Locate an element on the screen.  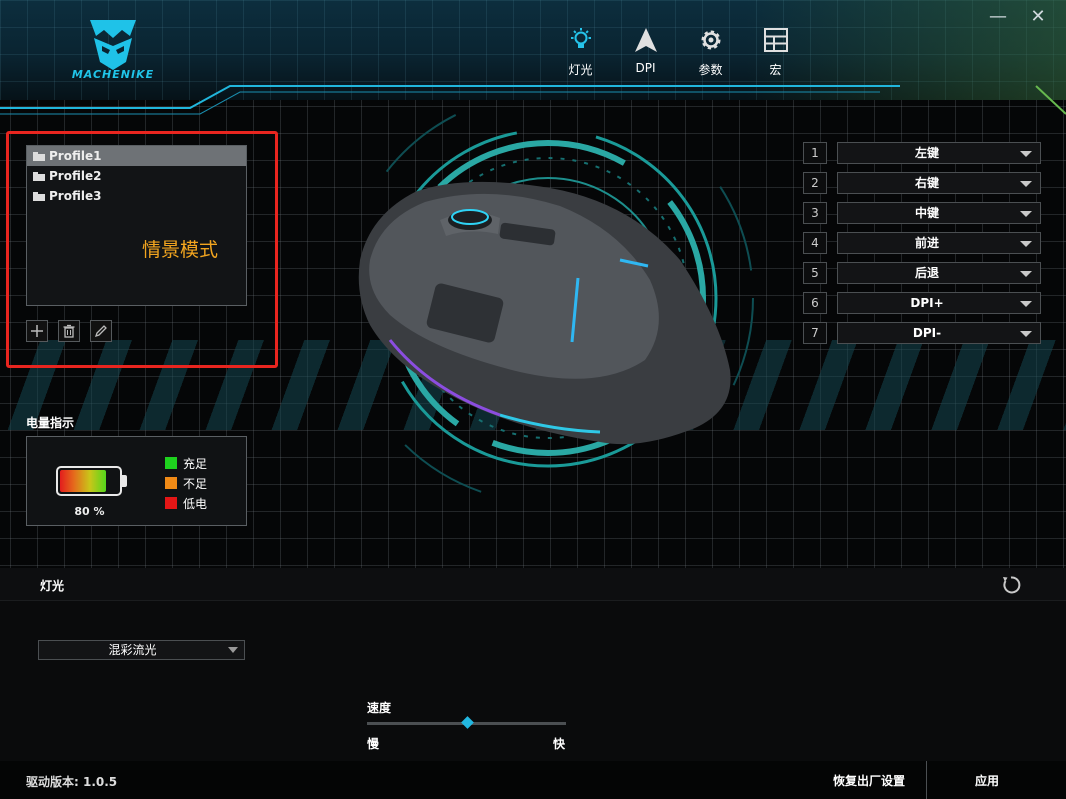
button-row: 3 中键 is located at coordinates (922, 213).